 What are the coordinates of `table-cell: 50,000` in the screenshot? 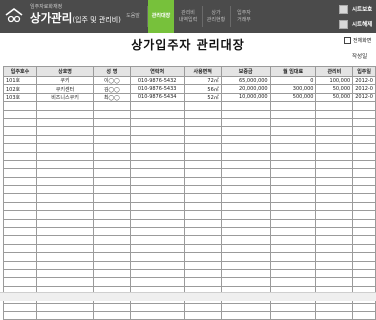 It's located at (334, 89).